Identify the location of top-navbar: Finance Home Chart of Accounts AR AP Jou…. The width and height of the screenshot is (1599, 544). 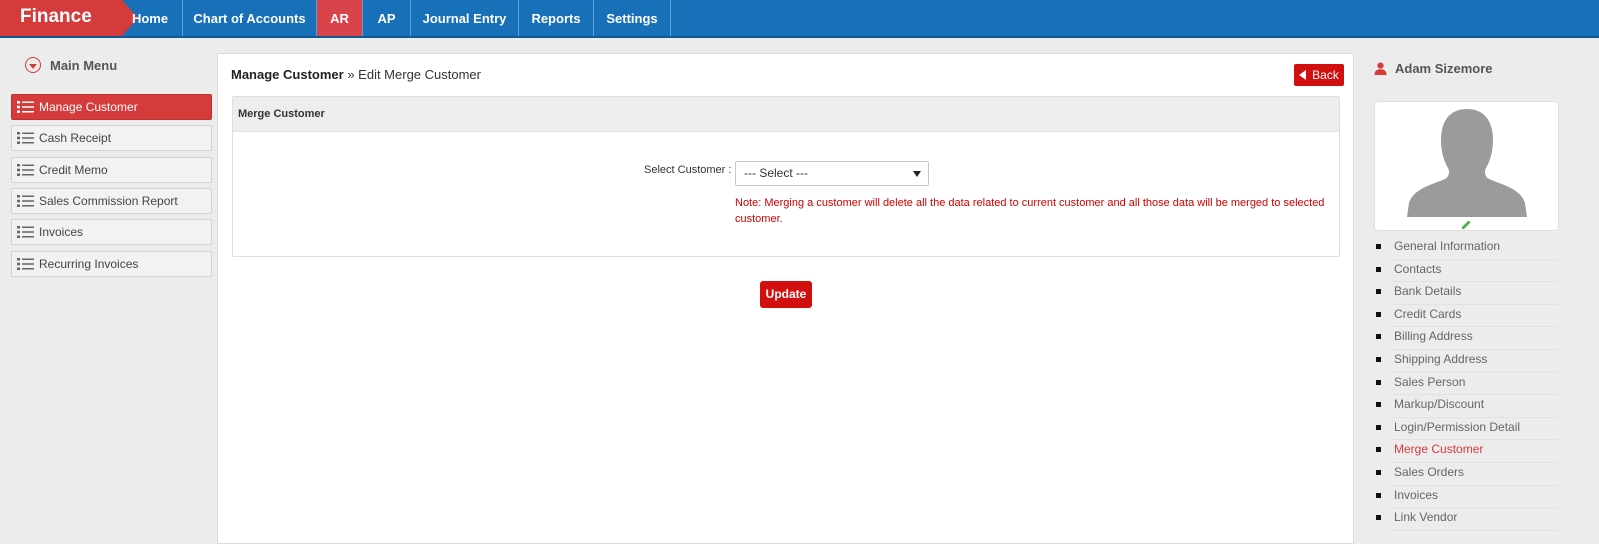
(799, 19).